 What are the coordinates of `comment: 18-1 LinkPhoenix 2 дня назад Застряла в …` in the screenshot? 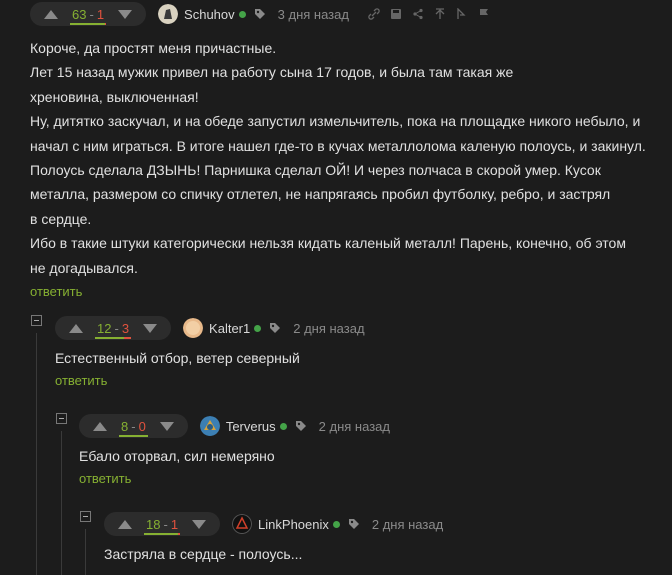 It's located at (388, 538).